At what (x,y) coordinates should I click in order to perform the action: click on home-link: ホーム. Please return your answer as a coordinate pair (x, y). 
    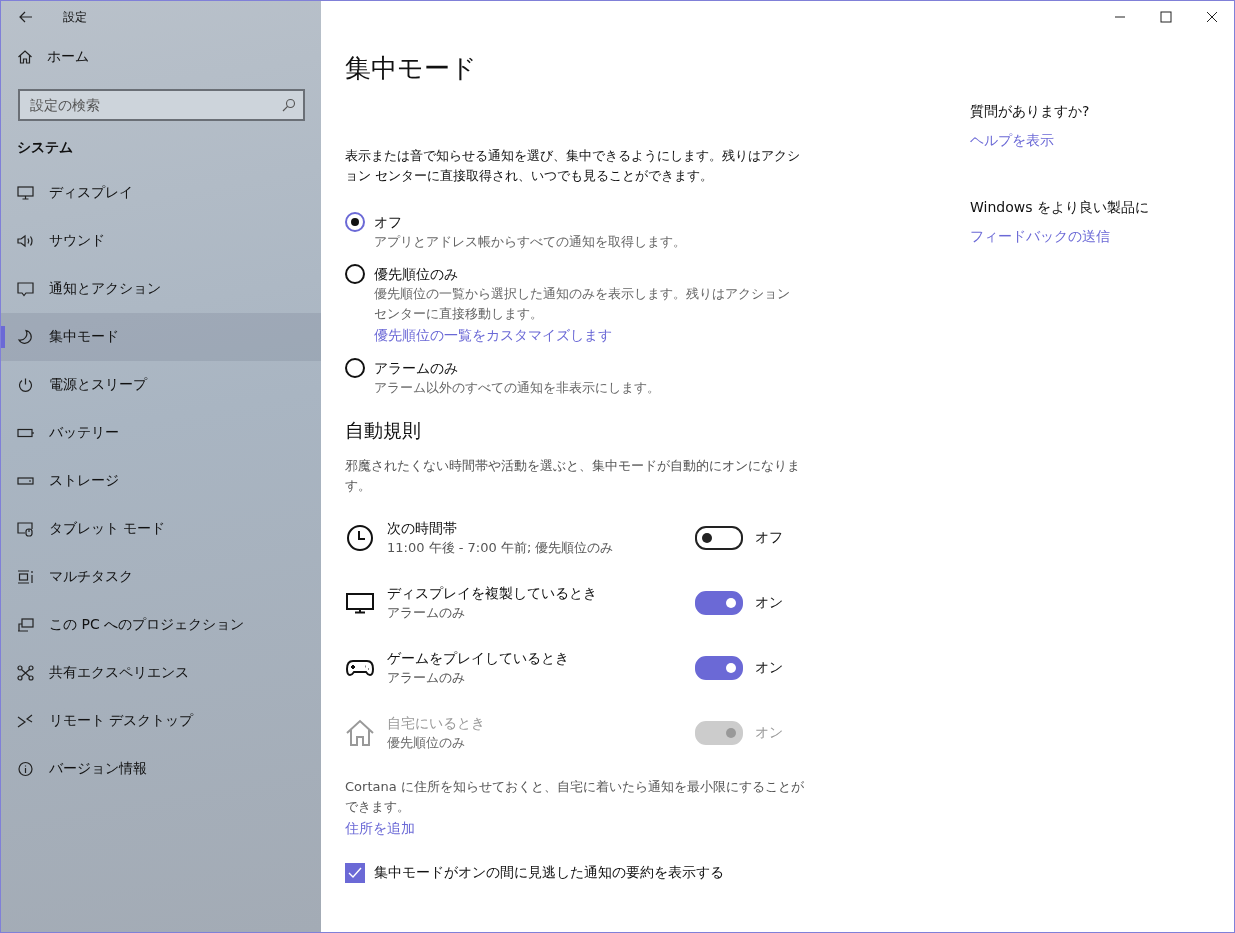
    Looking at the image, I should click on (161, 57).